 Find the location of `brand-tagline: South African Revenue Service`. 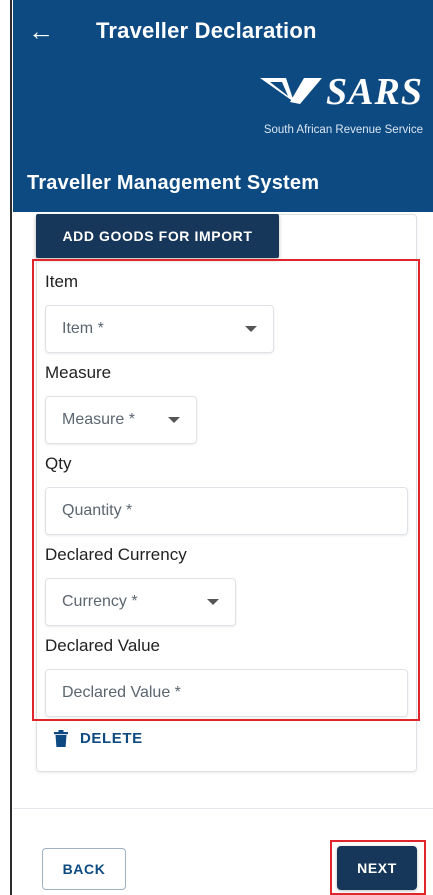

brand-tagline: South African Revenue Service is located at coordinates (343, 130).